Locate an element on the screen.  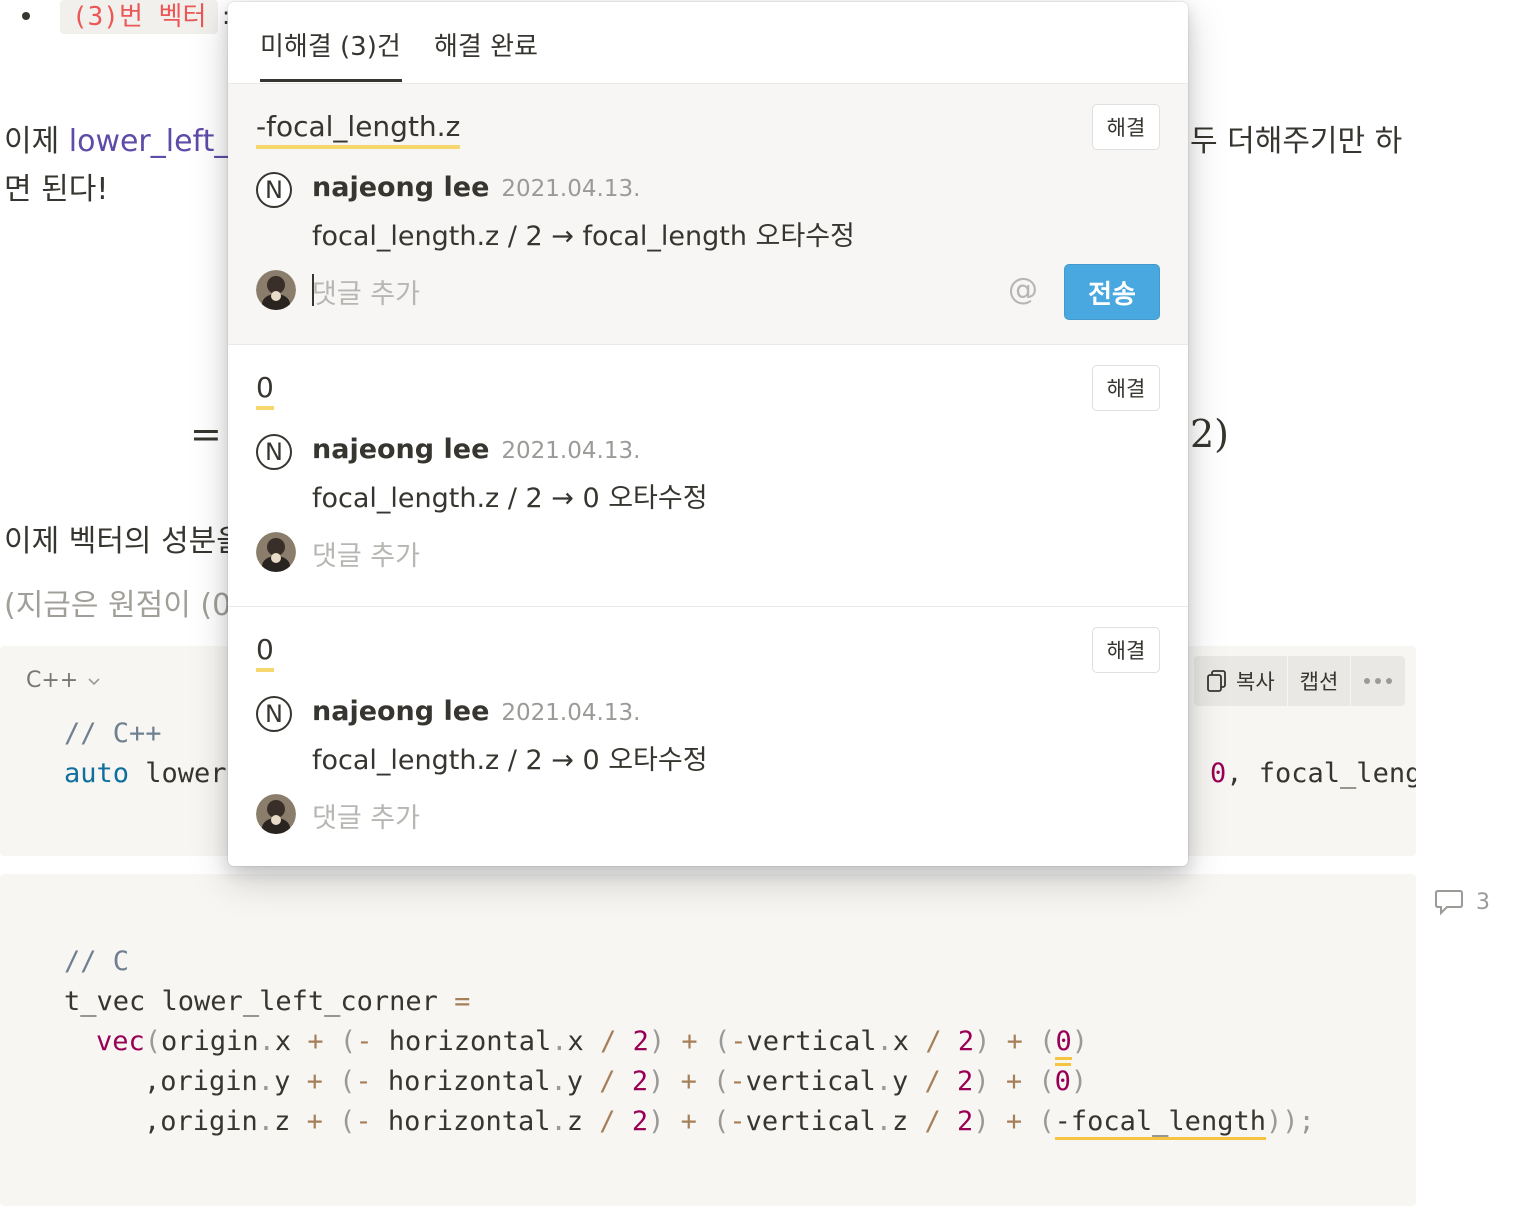
caption-button: 캡션 is located at coordinates (1320, 681).